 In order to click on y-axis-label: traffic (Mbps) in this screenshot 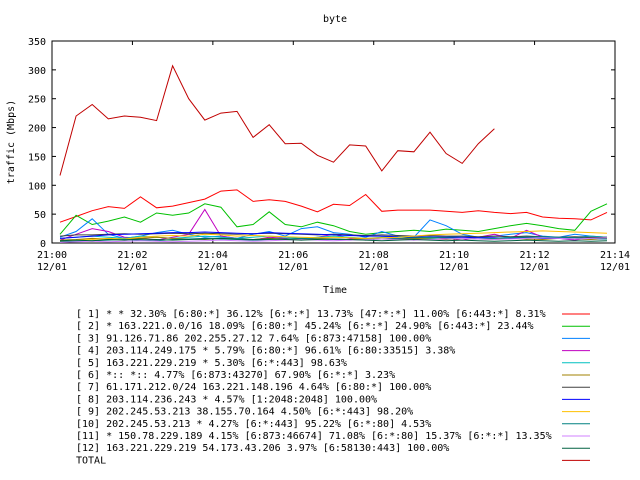, I will do `click(11, 142)`.